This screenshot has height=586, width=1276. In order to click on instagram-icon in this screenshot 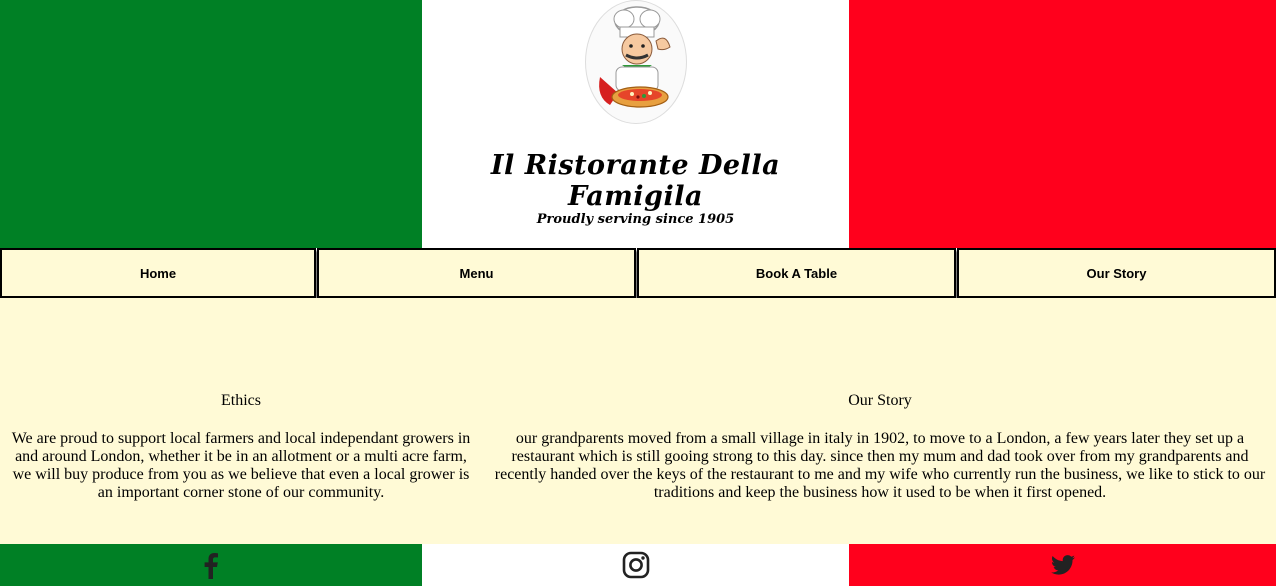, I will do `click(636, 565)`.